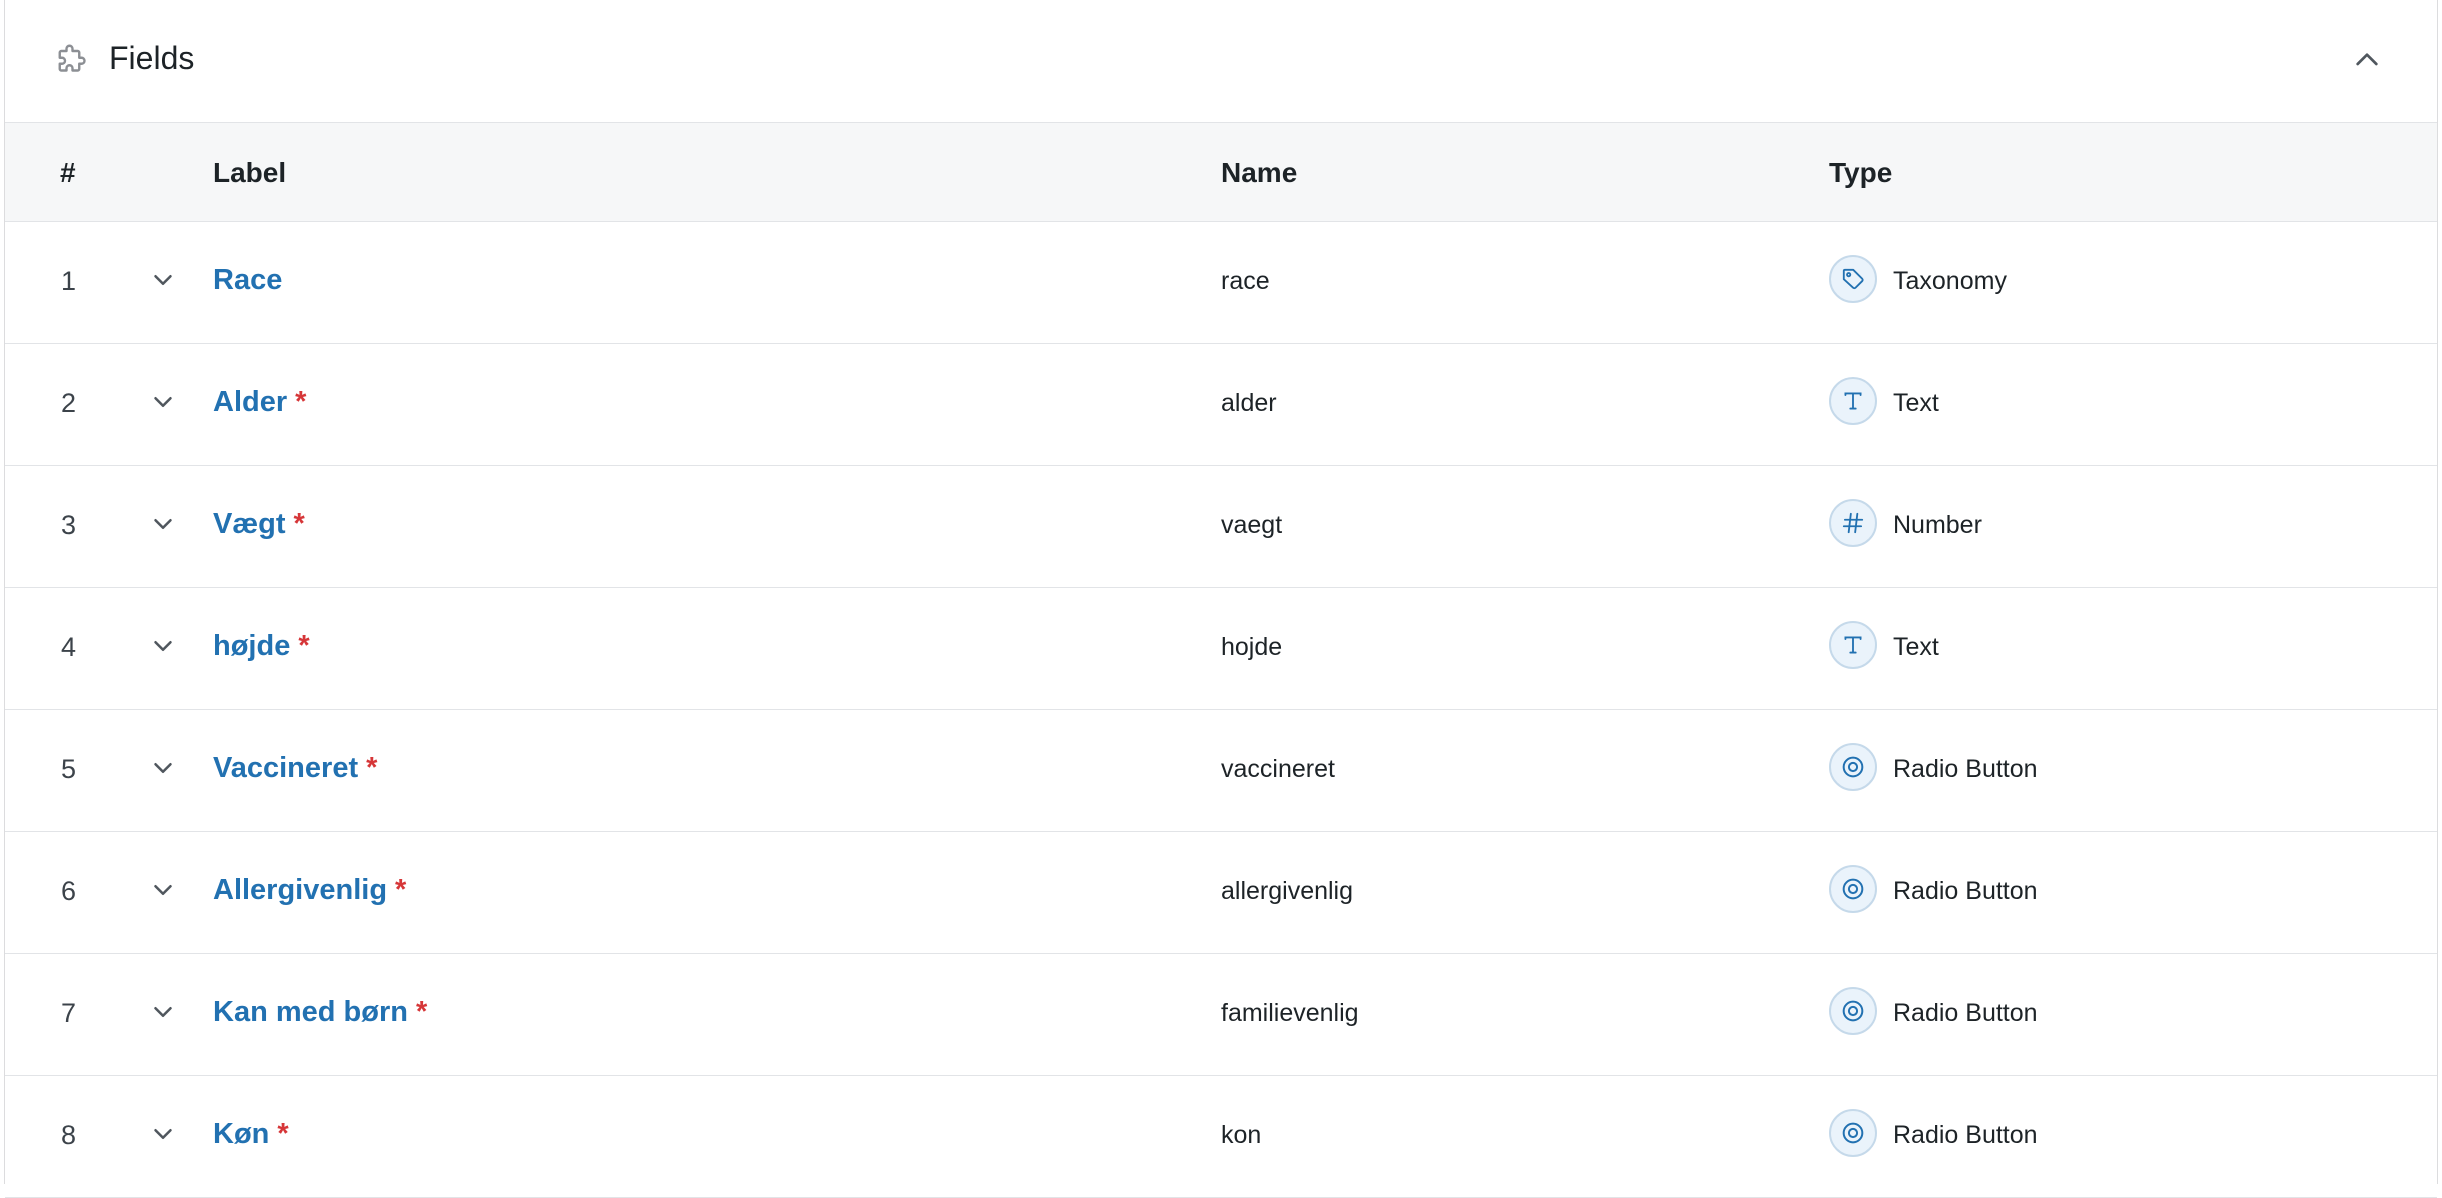 The width and height of the screenshot is (2442, 1198). Describe the element at coordinates (310, 1012) in the screenshot. I see `field-label-text: Kan med børn` at that location.